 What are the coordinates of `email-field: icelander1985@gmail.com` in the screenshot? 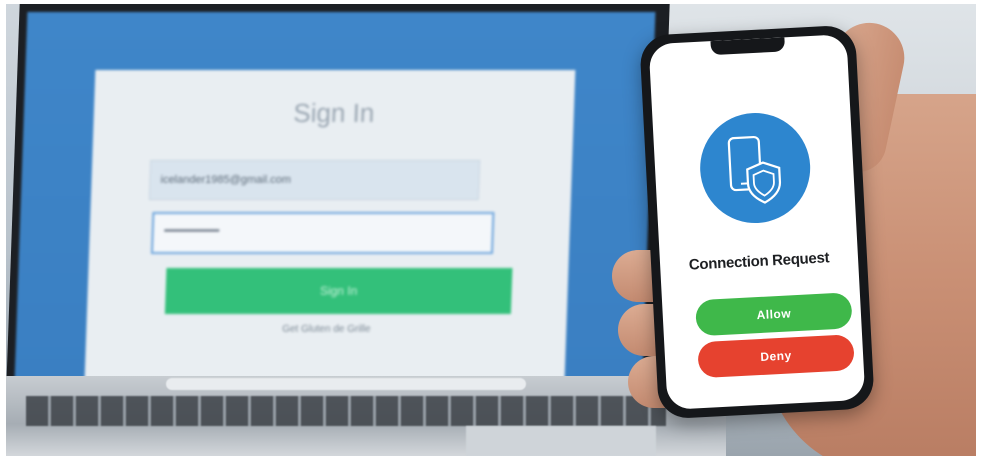 It's located at (314, 180).